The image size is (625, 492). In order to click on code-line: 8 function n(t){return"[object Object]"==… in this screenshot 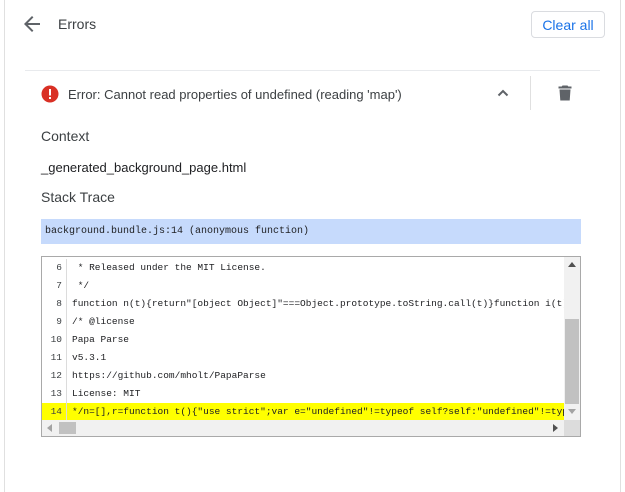, I will do `click(303, 304)`.